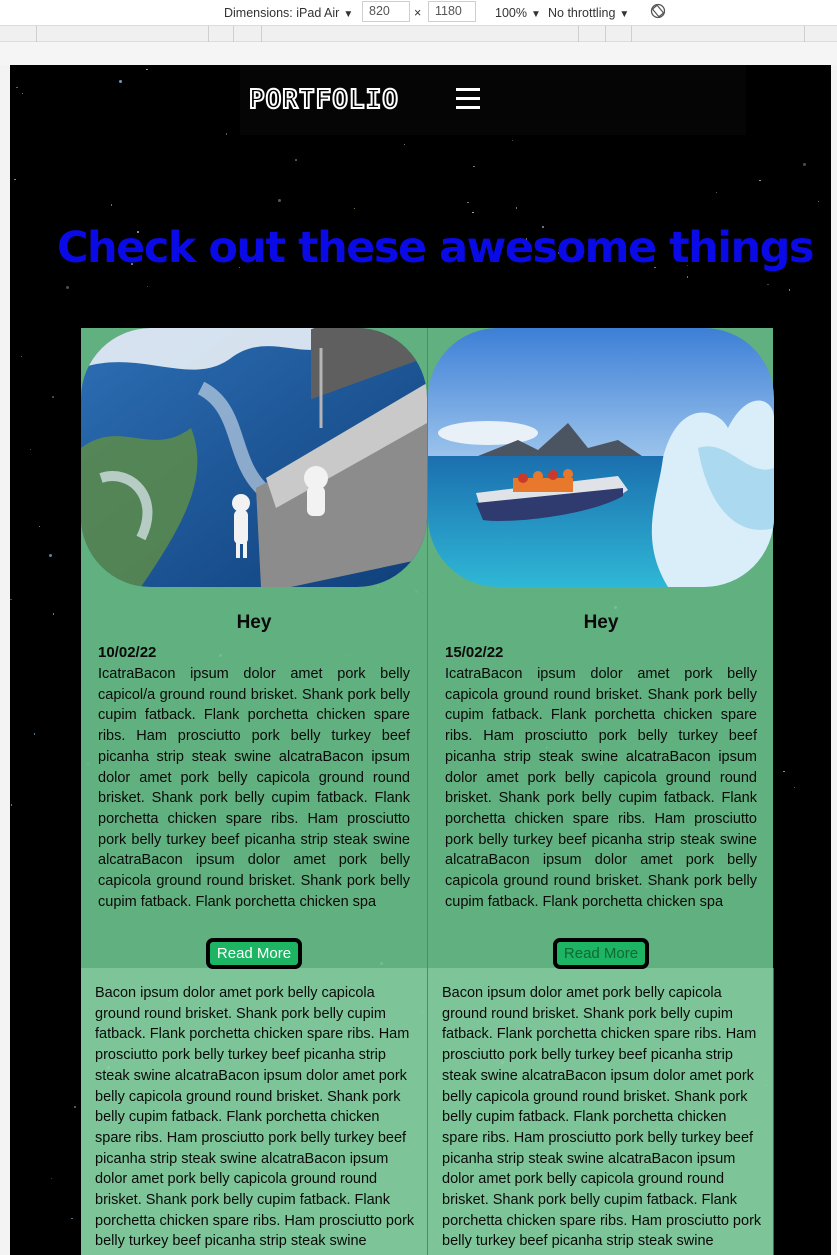  I want to click on card-date: 10/02/22, so click(127, 652).